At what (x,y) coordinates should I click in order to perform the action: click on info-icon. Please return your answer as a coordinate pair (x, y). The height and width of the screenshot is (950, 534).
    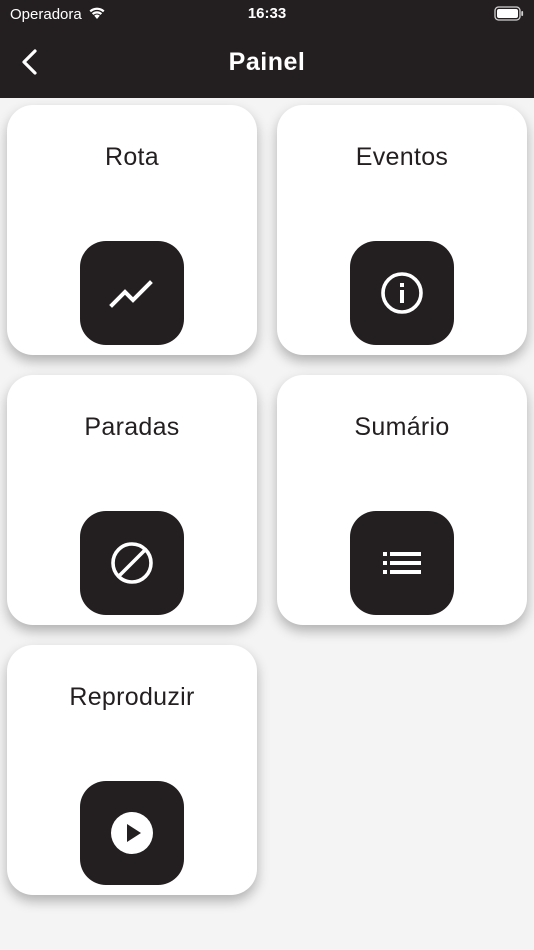
    Looking at the image, I should click on (402, 293).